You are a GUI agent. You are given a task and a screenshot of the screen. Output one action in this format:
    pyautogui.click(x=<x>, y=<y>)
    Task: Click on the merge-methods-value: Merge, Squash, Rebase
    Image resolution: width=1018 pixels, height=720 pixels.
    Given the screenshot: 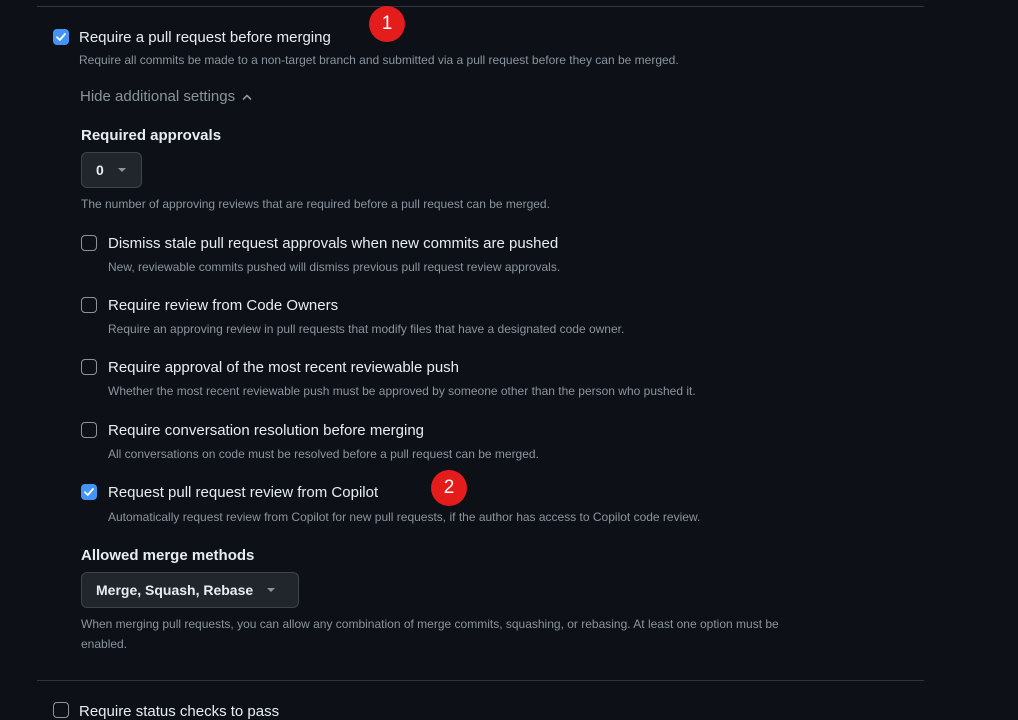 What is the action you would take?
    pyautogui.click(x=175, y=590)
    